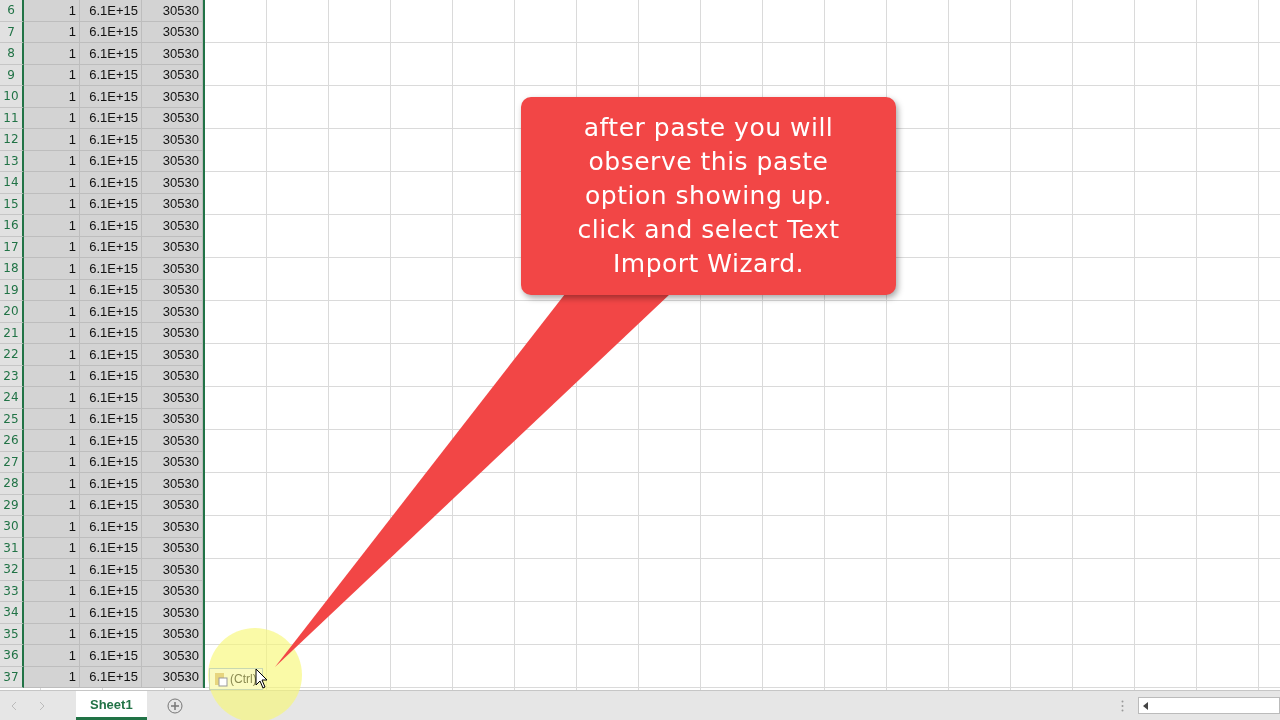  What do you see at coordinates (12, 97) in the screenshot?
I see `row-header: 10` at bounding box center [12, 97].